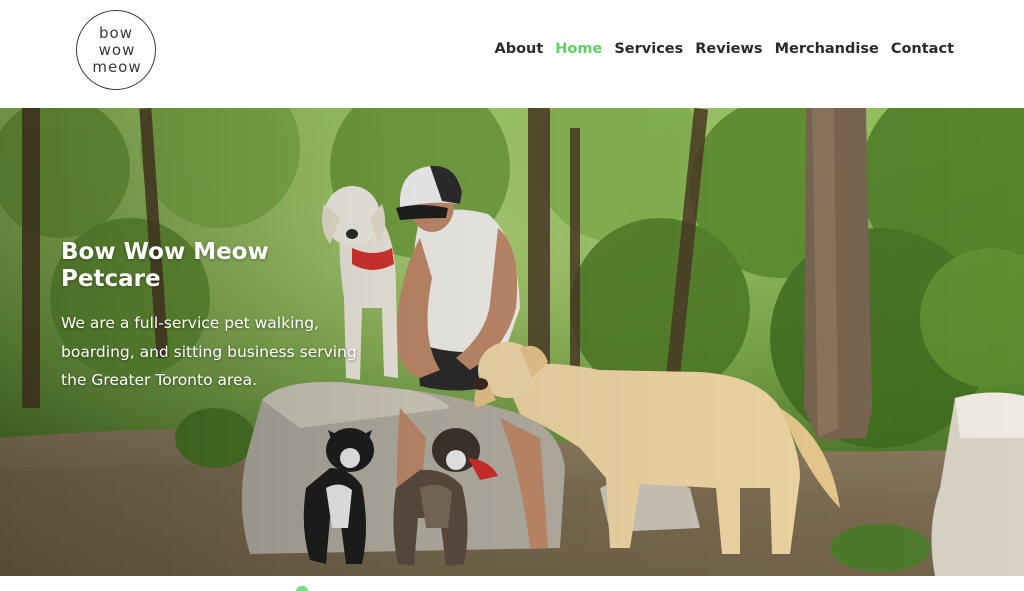  I want to click on logo-line-meow: meow, so click(117, 66).